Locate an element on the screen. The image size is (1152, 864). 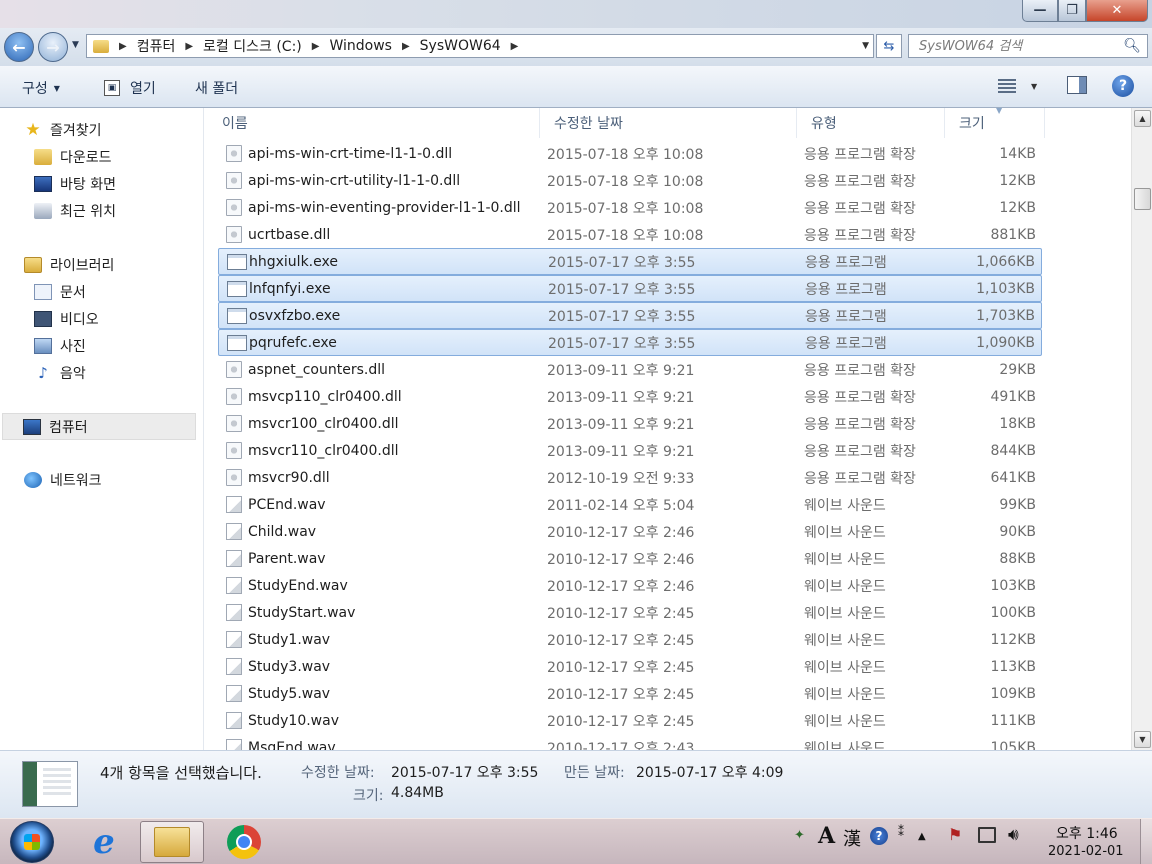
language-bar-icon: ✦ is located at coordinates (799, 835).